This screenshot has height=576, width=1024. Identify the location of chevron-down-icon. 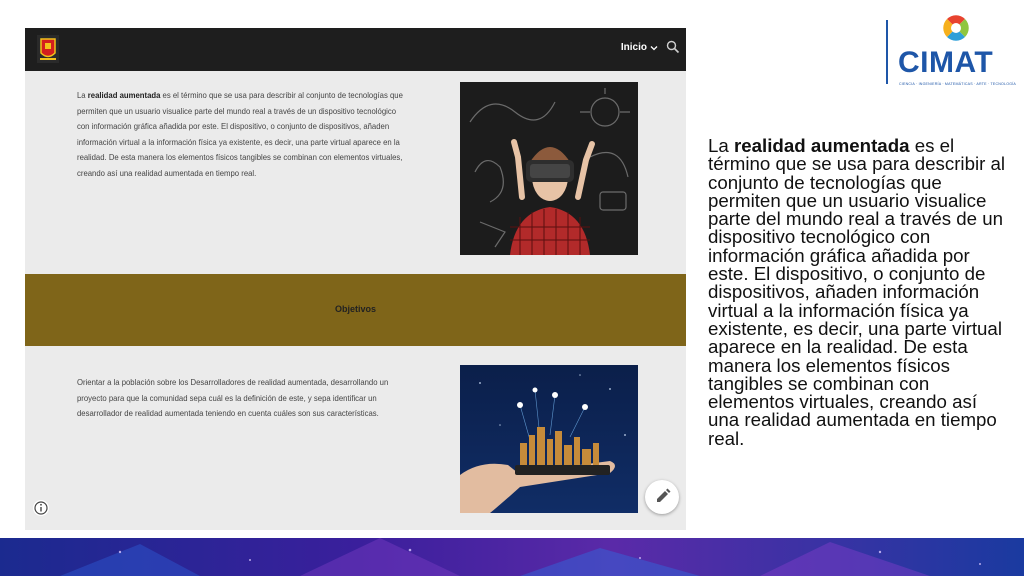
(654, 47).